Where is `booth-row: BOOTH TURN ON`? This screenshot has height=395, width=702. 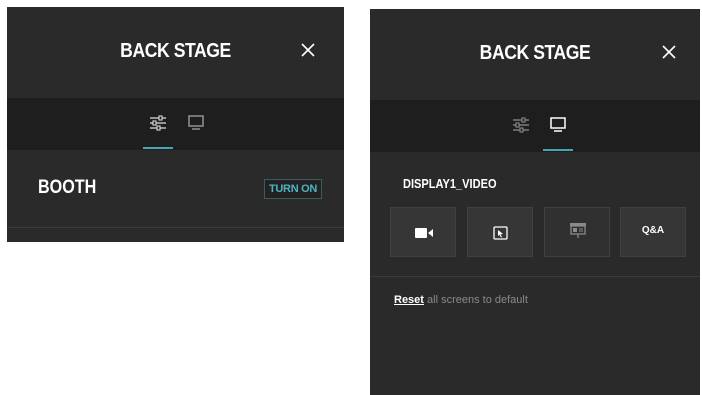
booth-row: BOOTH TURN ON is located at coordinates (175, 189).